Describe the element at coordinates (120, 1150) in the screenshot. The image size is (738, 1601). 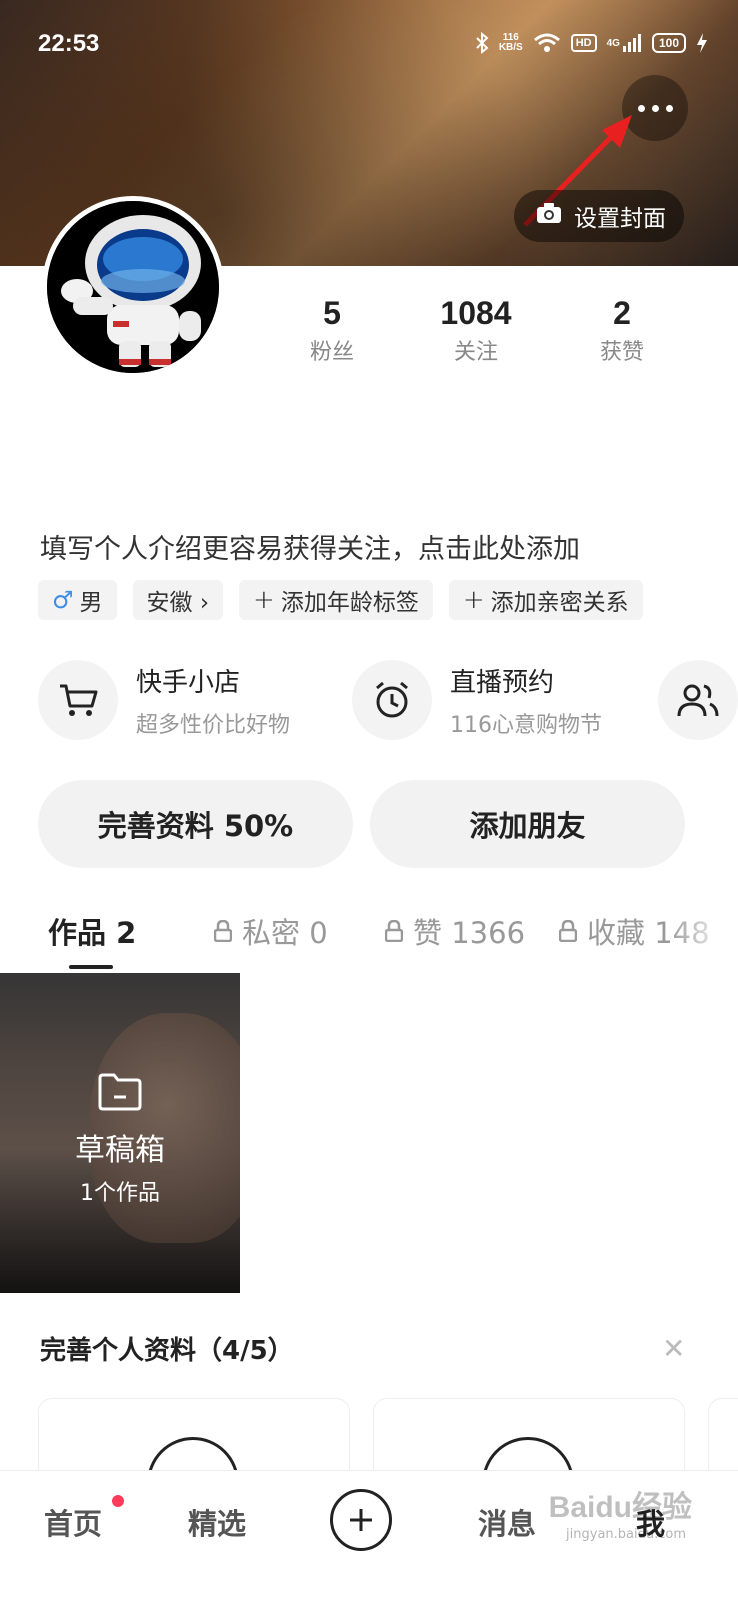
I see `draft-title: 草稿箱` at that location.